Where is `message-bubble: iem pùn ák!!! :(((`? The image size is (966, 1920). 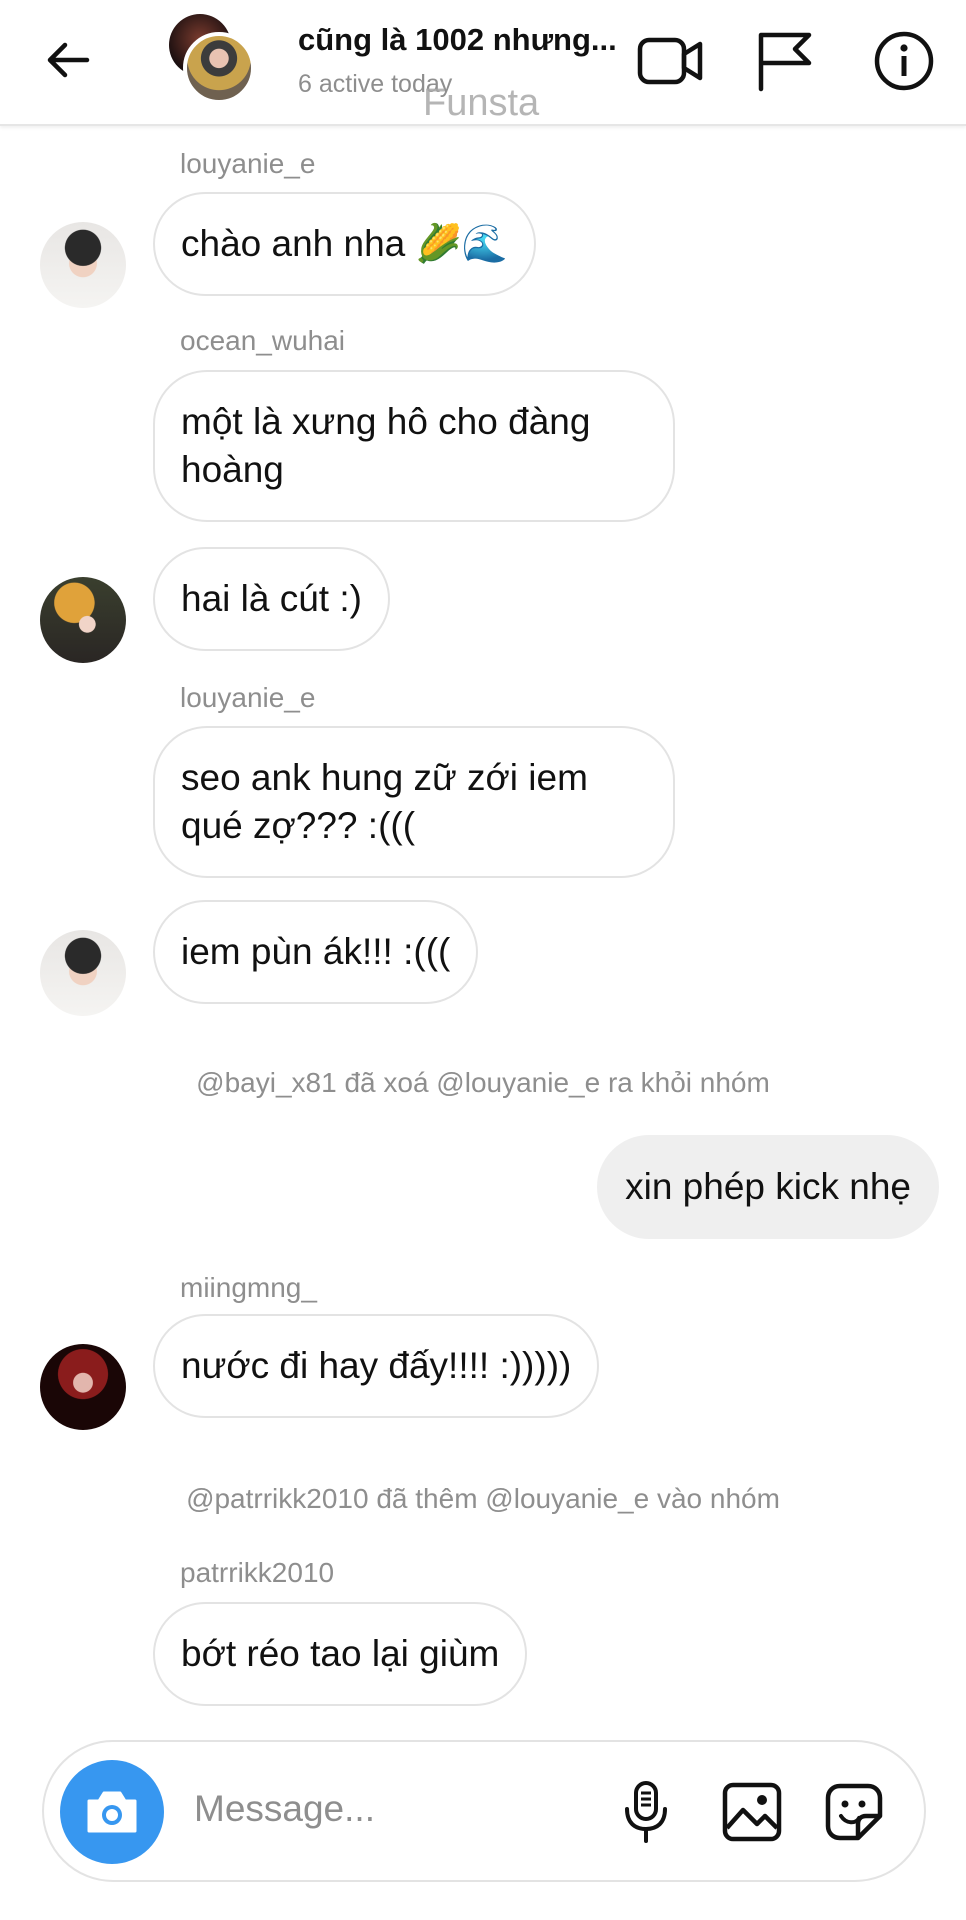
message-bubble: iem pùn ák!!! :((( is located at coordinates (316, 952).